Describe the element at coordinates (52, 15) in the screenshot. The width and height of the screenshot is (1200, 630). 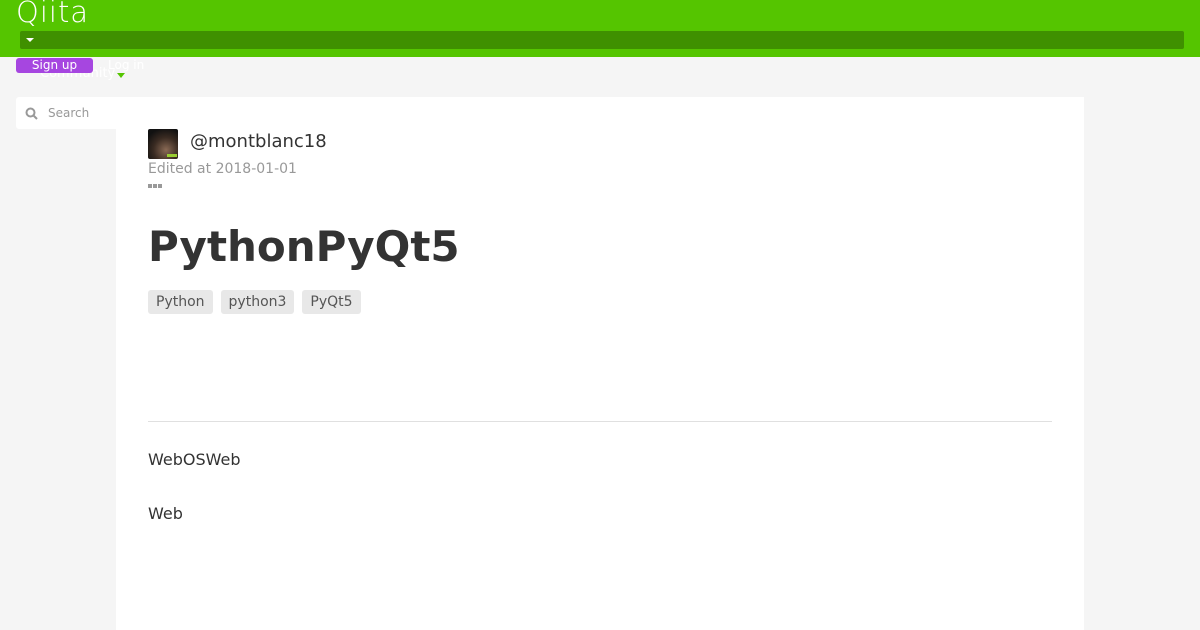
I see `qiita-logo: Qiita` at that location.